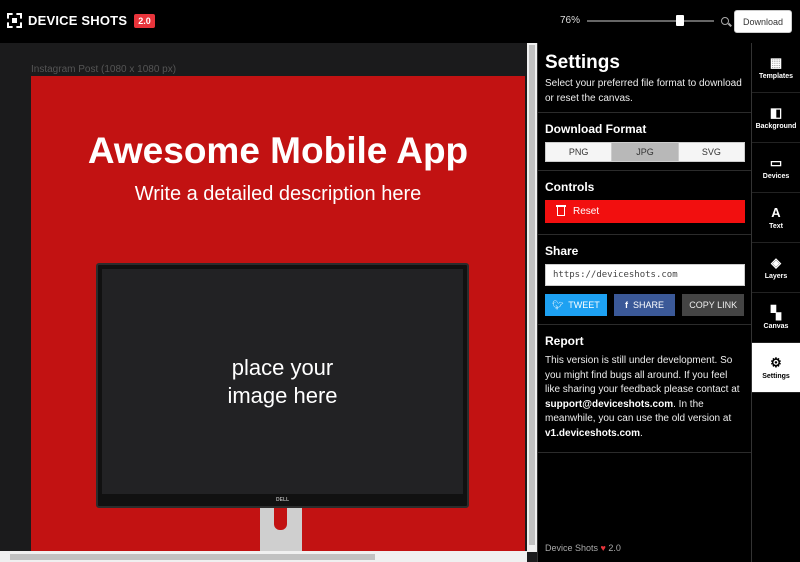  Describe the element at coordinates (572, 548) in the screenshot. I see `footer-name: Device Shots` at that location.